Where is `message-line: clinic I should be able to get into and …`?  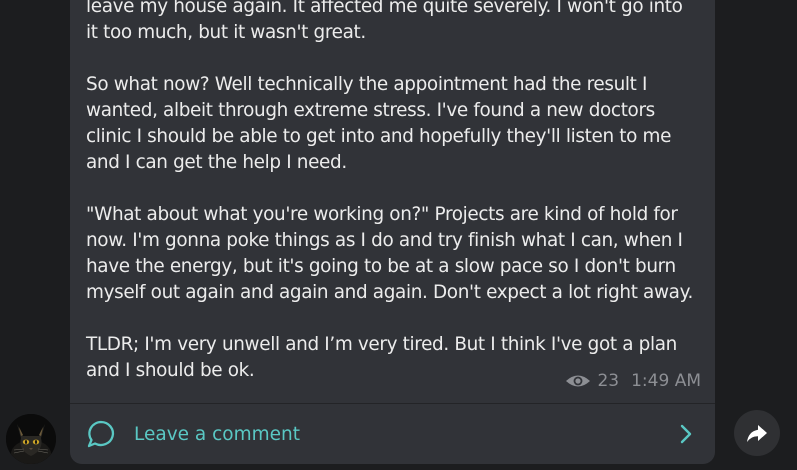
message-line: clinic I should be able to get into and … is located at coordinates (379, 136).